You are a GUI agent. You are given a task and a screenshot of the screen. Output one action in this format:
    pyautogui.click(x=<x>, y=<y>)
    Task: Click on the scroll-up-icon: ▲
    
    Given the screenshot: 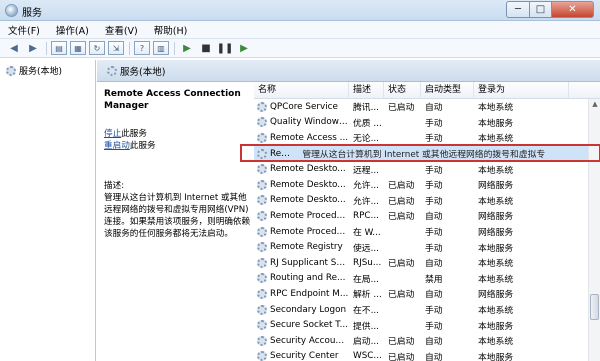 What is the action you would take?
    pyautogui.click(x=594, y=104)
    